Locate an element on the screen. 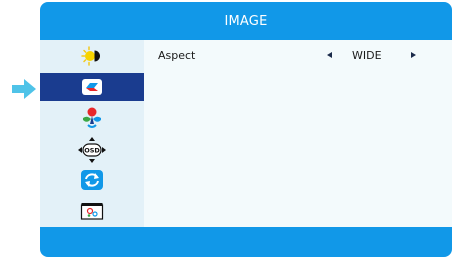 The image size is (452, 257). image-icon is located at coordinates (92, 87).